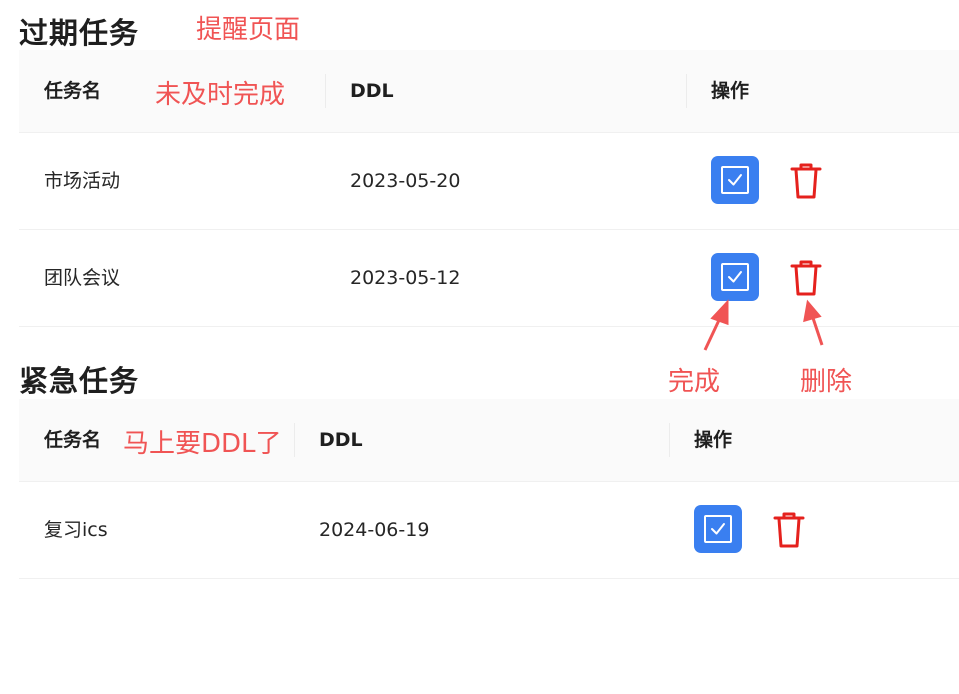 This screenshot has height=694, width=959. What do you see at coordinates (489, 278) in the screenshot?
I see `table-row: 团队会议 2023-05-12` at bounding box center [489, 278].